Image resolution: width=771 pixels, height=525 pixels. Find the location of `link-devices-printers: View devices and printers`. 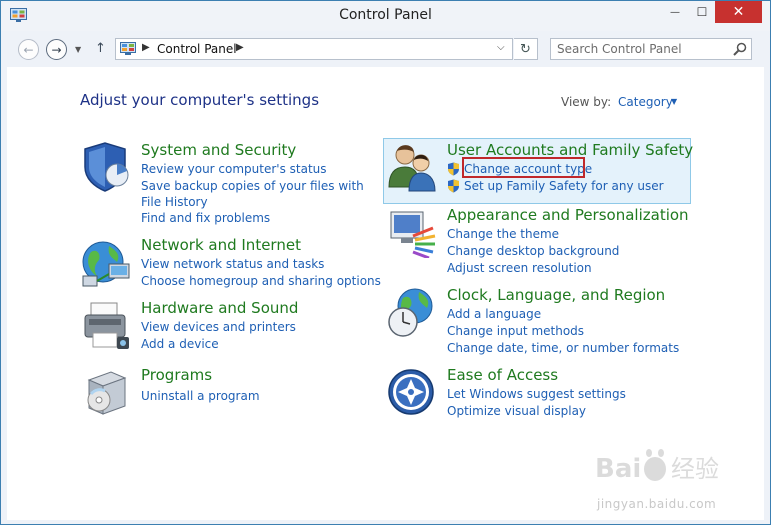

link-devices-printers: View devices and printers is located at coordinates (218, 327).